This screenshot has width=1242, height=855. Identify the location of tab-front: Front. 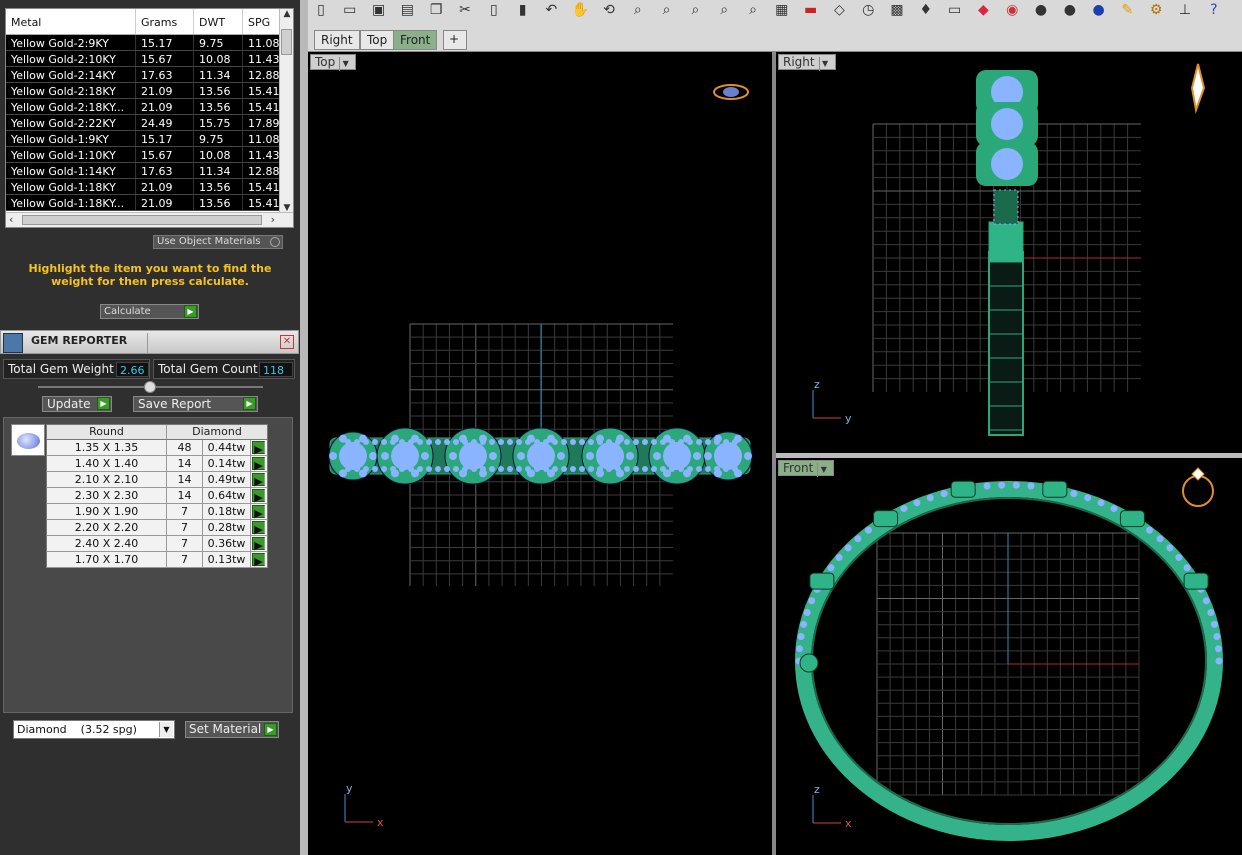
(415, 40).